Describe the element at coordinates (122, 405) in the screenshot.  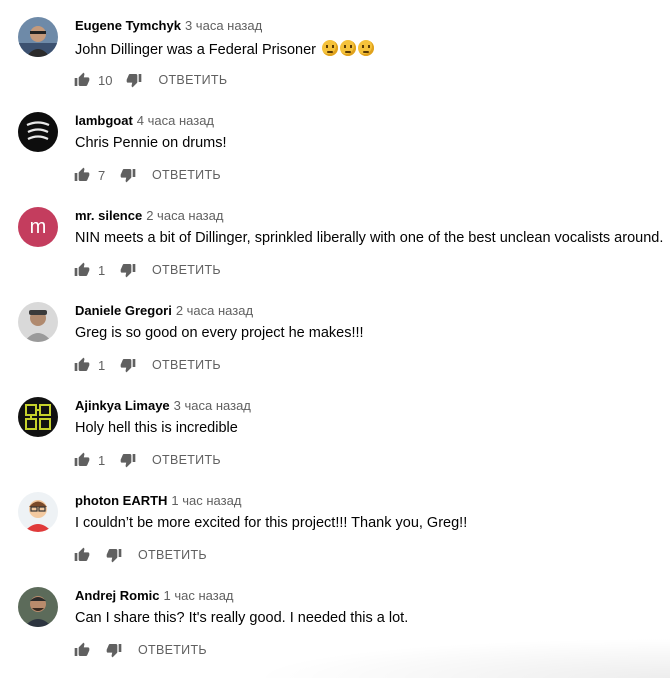
I see `author-name: Ajinkya Limaye` at that location.